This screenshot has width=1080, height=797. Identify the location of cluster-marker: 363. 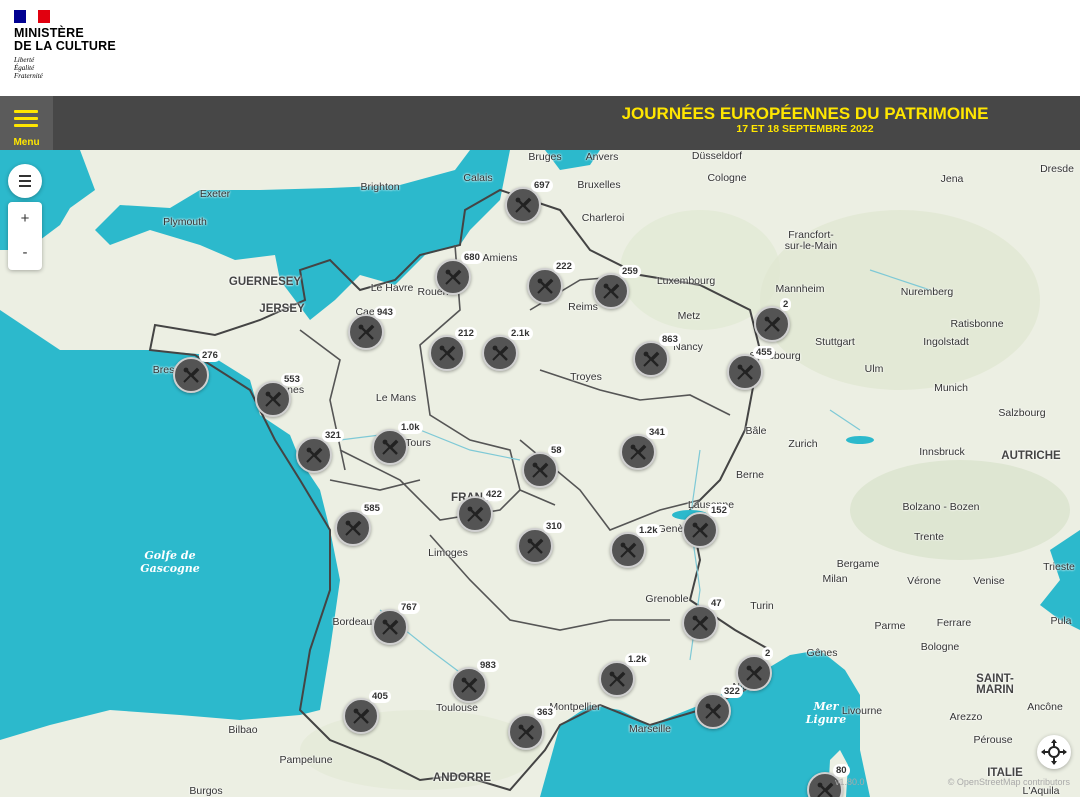
(532, 728).